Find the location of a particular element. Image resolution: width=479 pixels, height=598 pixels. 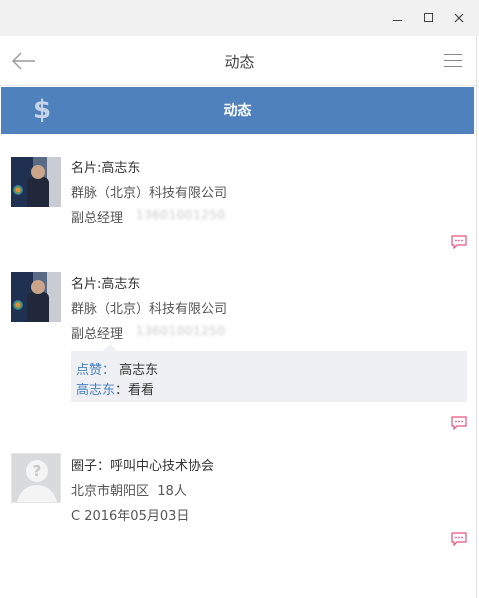

avatar: ? is located at coordinates (36, 478).